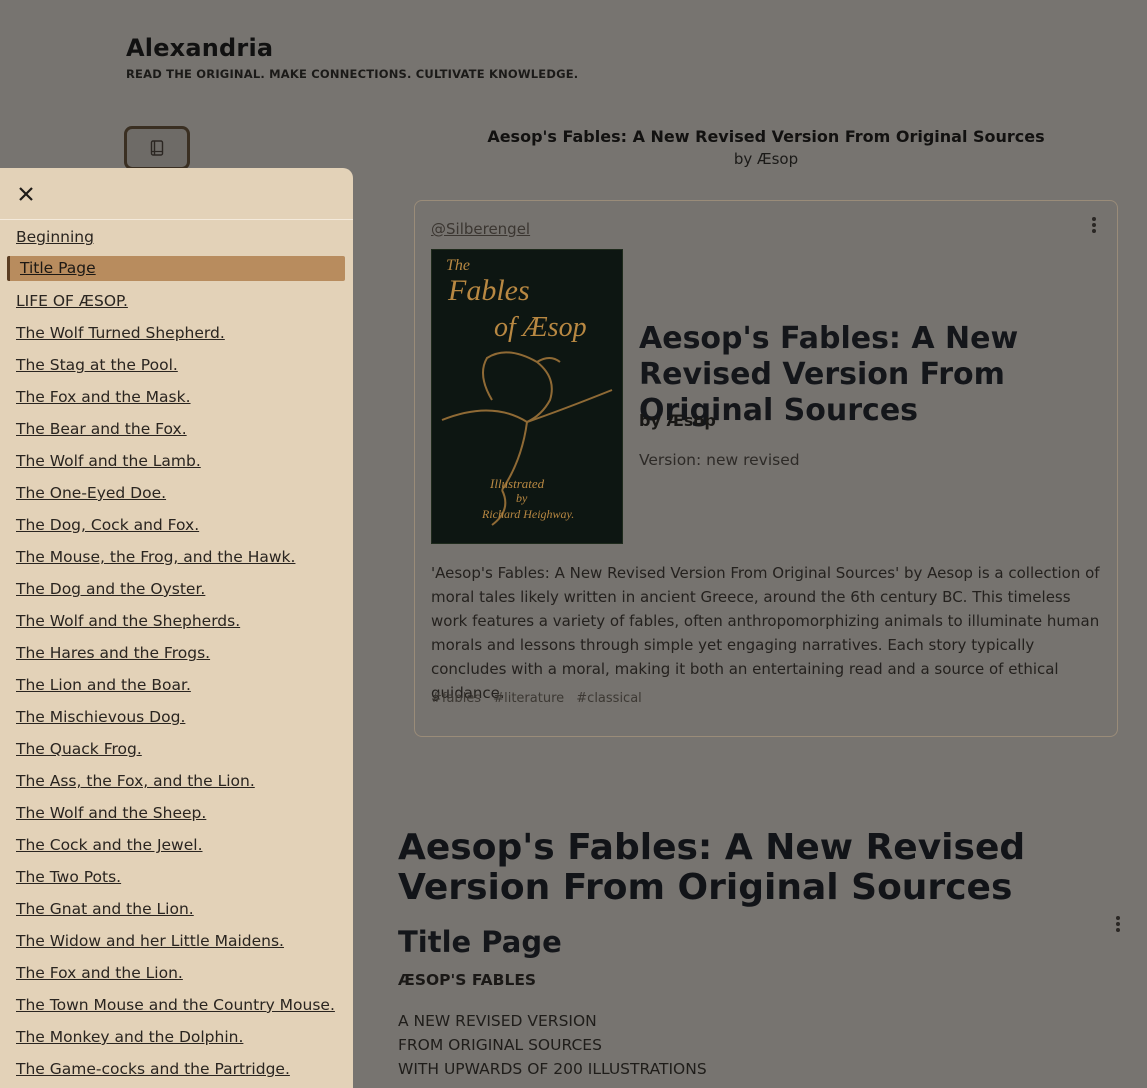  I want to click on toc-item: The Wolf and the Lamb., so click(176, 461).